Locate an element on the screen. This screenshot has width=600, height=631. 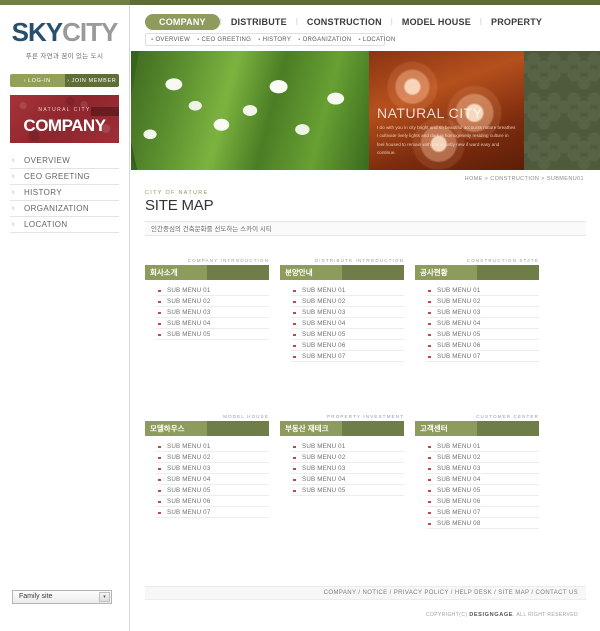
auth-buttons: › LOG-IN › JOIN MEMBER is located at coordinates (64, 80).